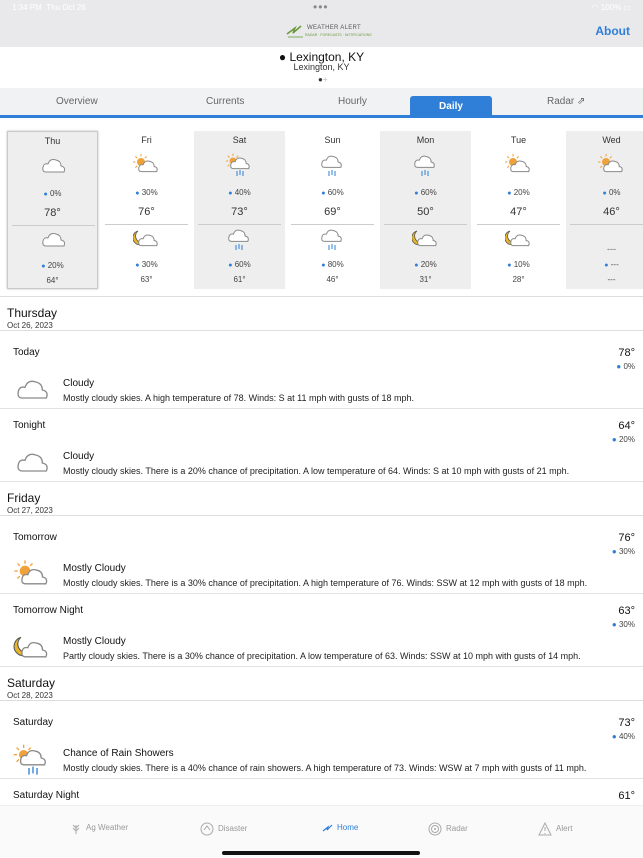  I want to click on daily-column-wed: Wed ● 0% 46° --- ● --- ---, so click(604, 210).